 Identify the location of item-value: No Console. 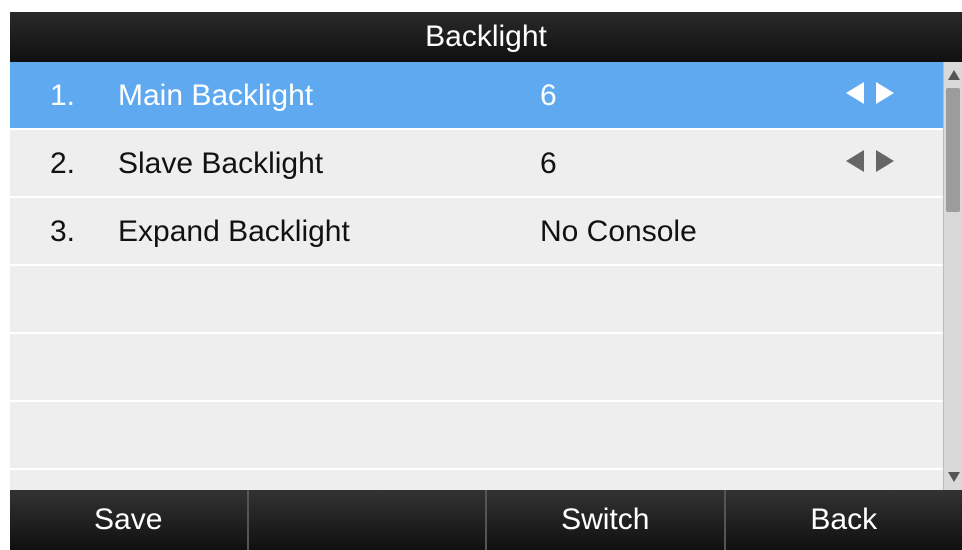
(618, 231).